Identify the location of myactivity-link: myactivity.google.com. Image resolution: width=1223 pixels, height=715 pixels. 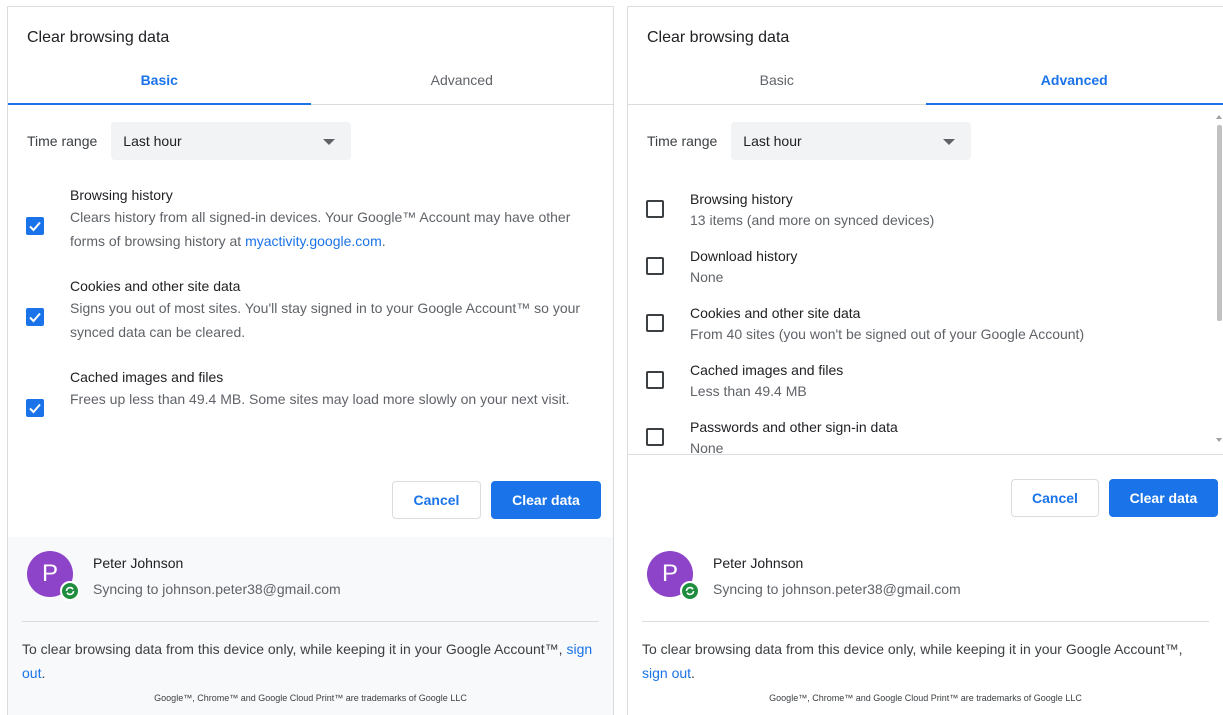
(313, 241).